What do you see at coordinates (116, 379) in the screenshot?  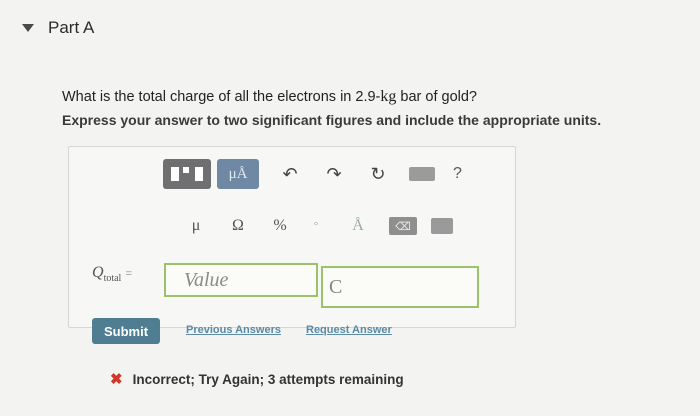 I see `x-icon: ✖` at bounding box center [116, 379].